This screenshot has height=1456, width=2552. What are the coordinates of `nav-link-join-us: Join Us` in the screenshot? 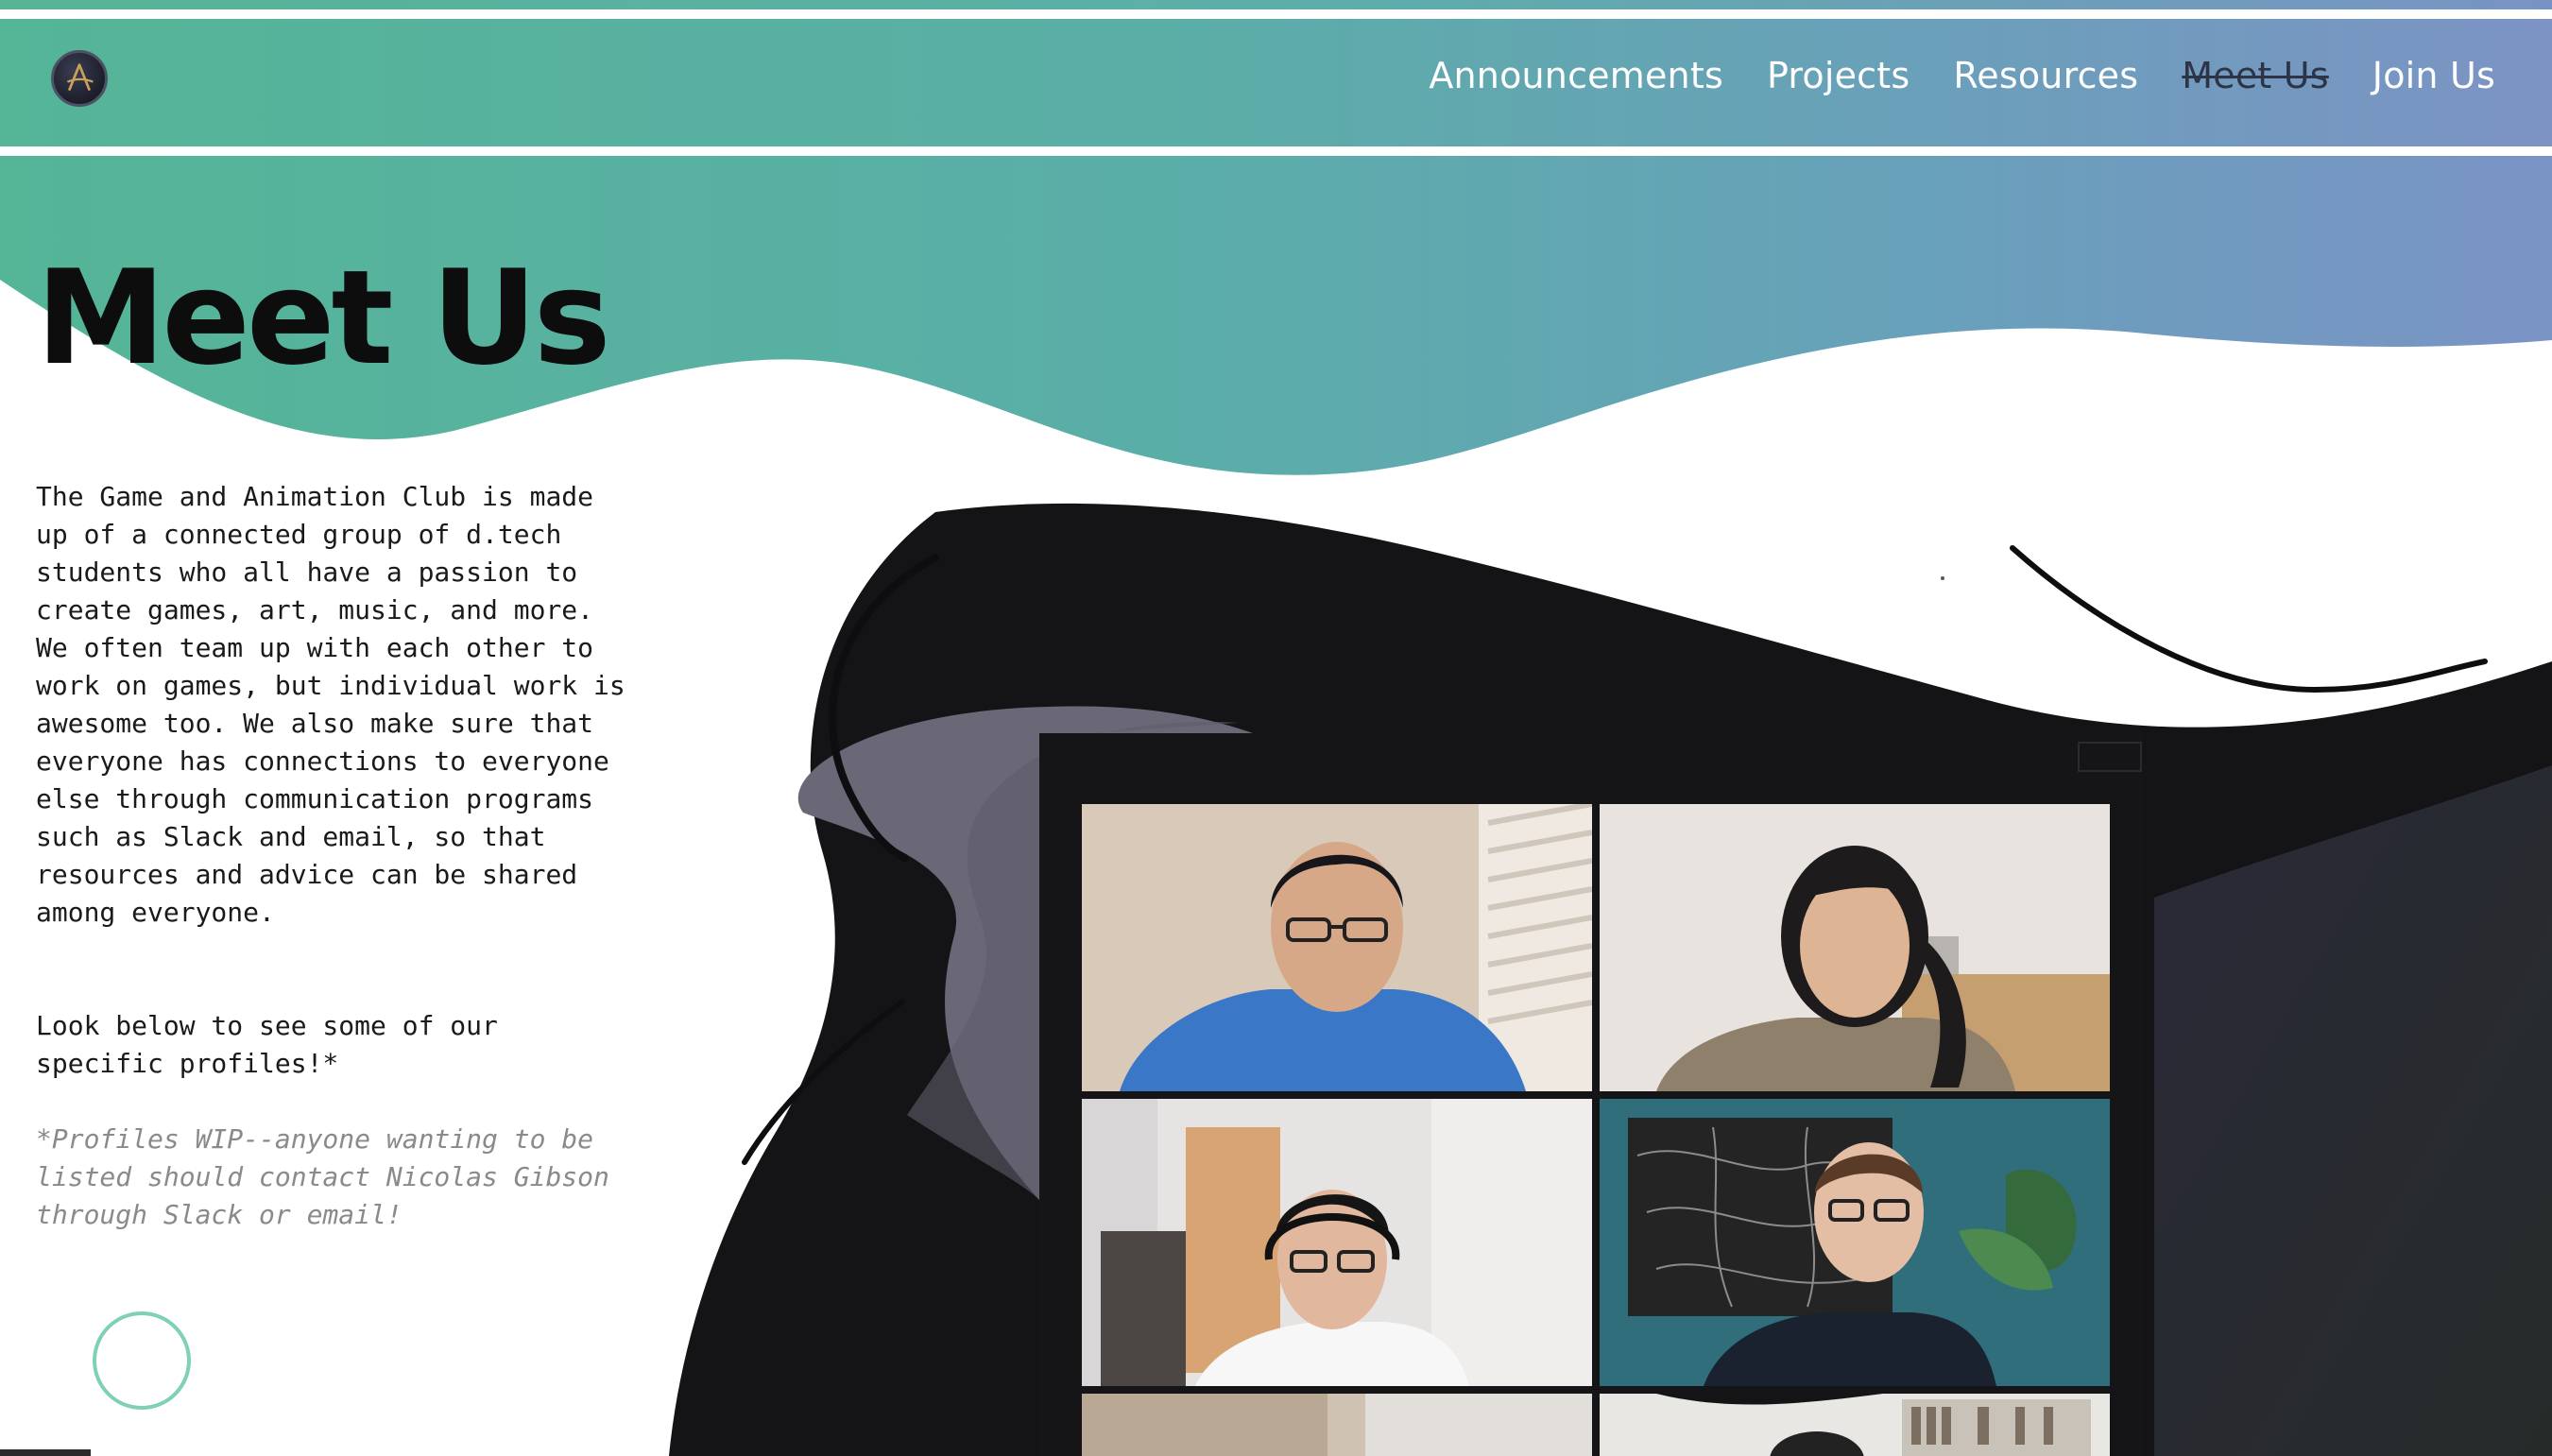 It's located at (2433, 75).